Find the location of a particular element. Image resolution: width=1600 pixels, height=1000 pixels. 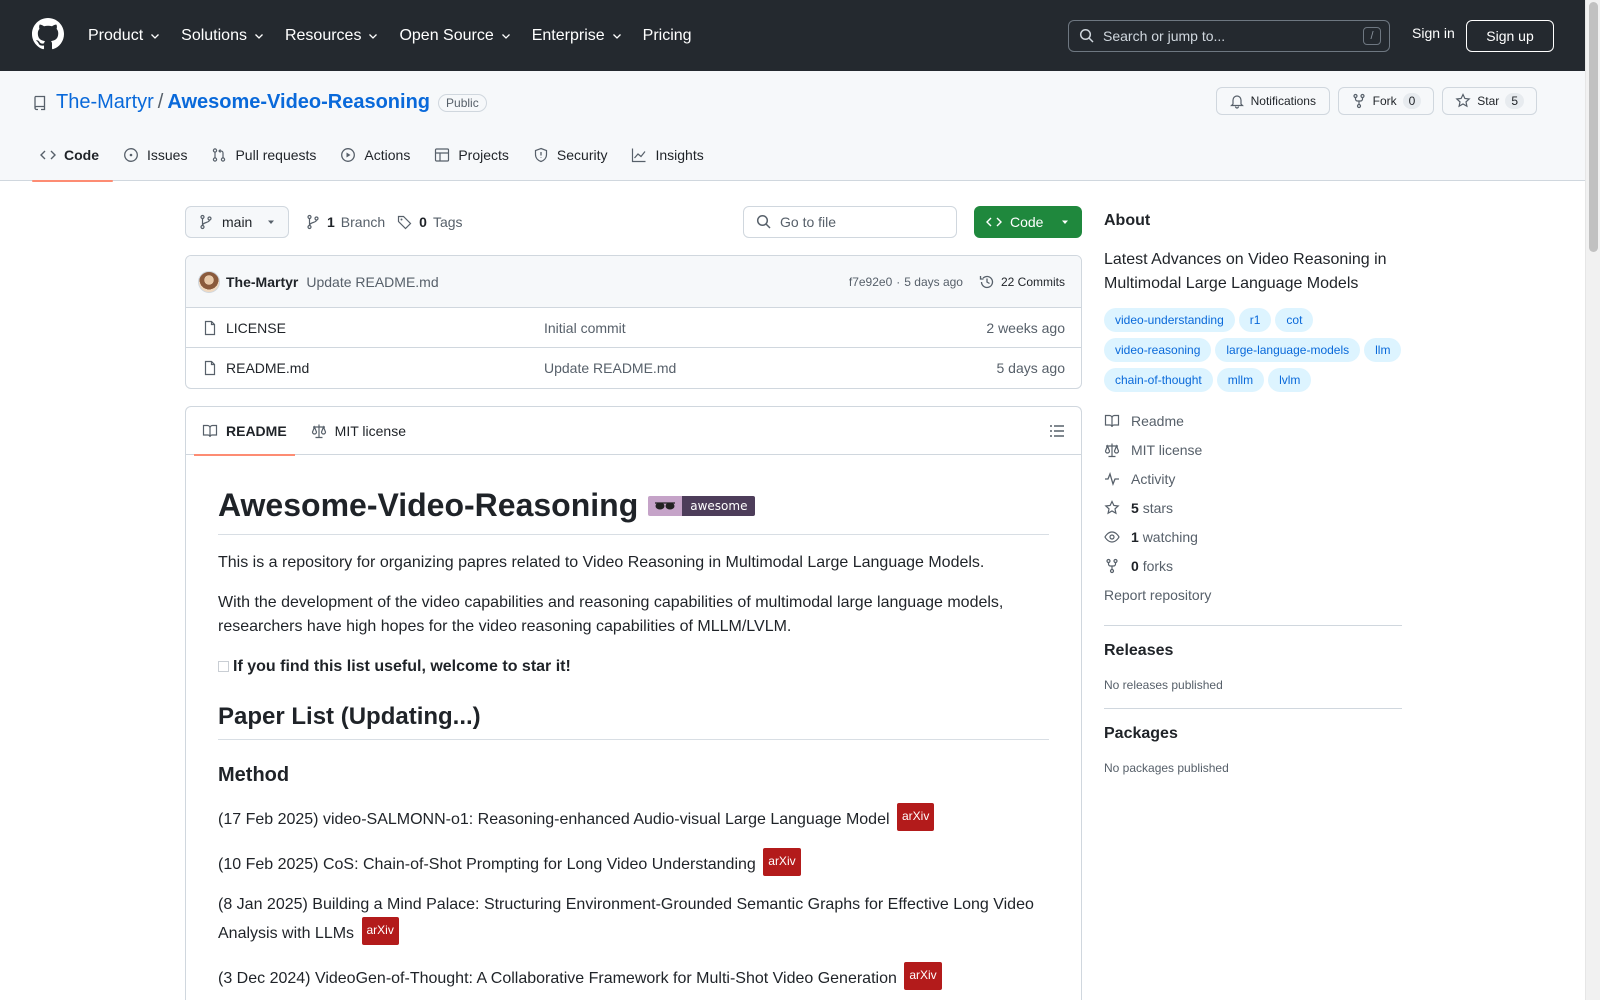

go-to-file-input: Go to file is located at coordinates (850, 222).